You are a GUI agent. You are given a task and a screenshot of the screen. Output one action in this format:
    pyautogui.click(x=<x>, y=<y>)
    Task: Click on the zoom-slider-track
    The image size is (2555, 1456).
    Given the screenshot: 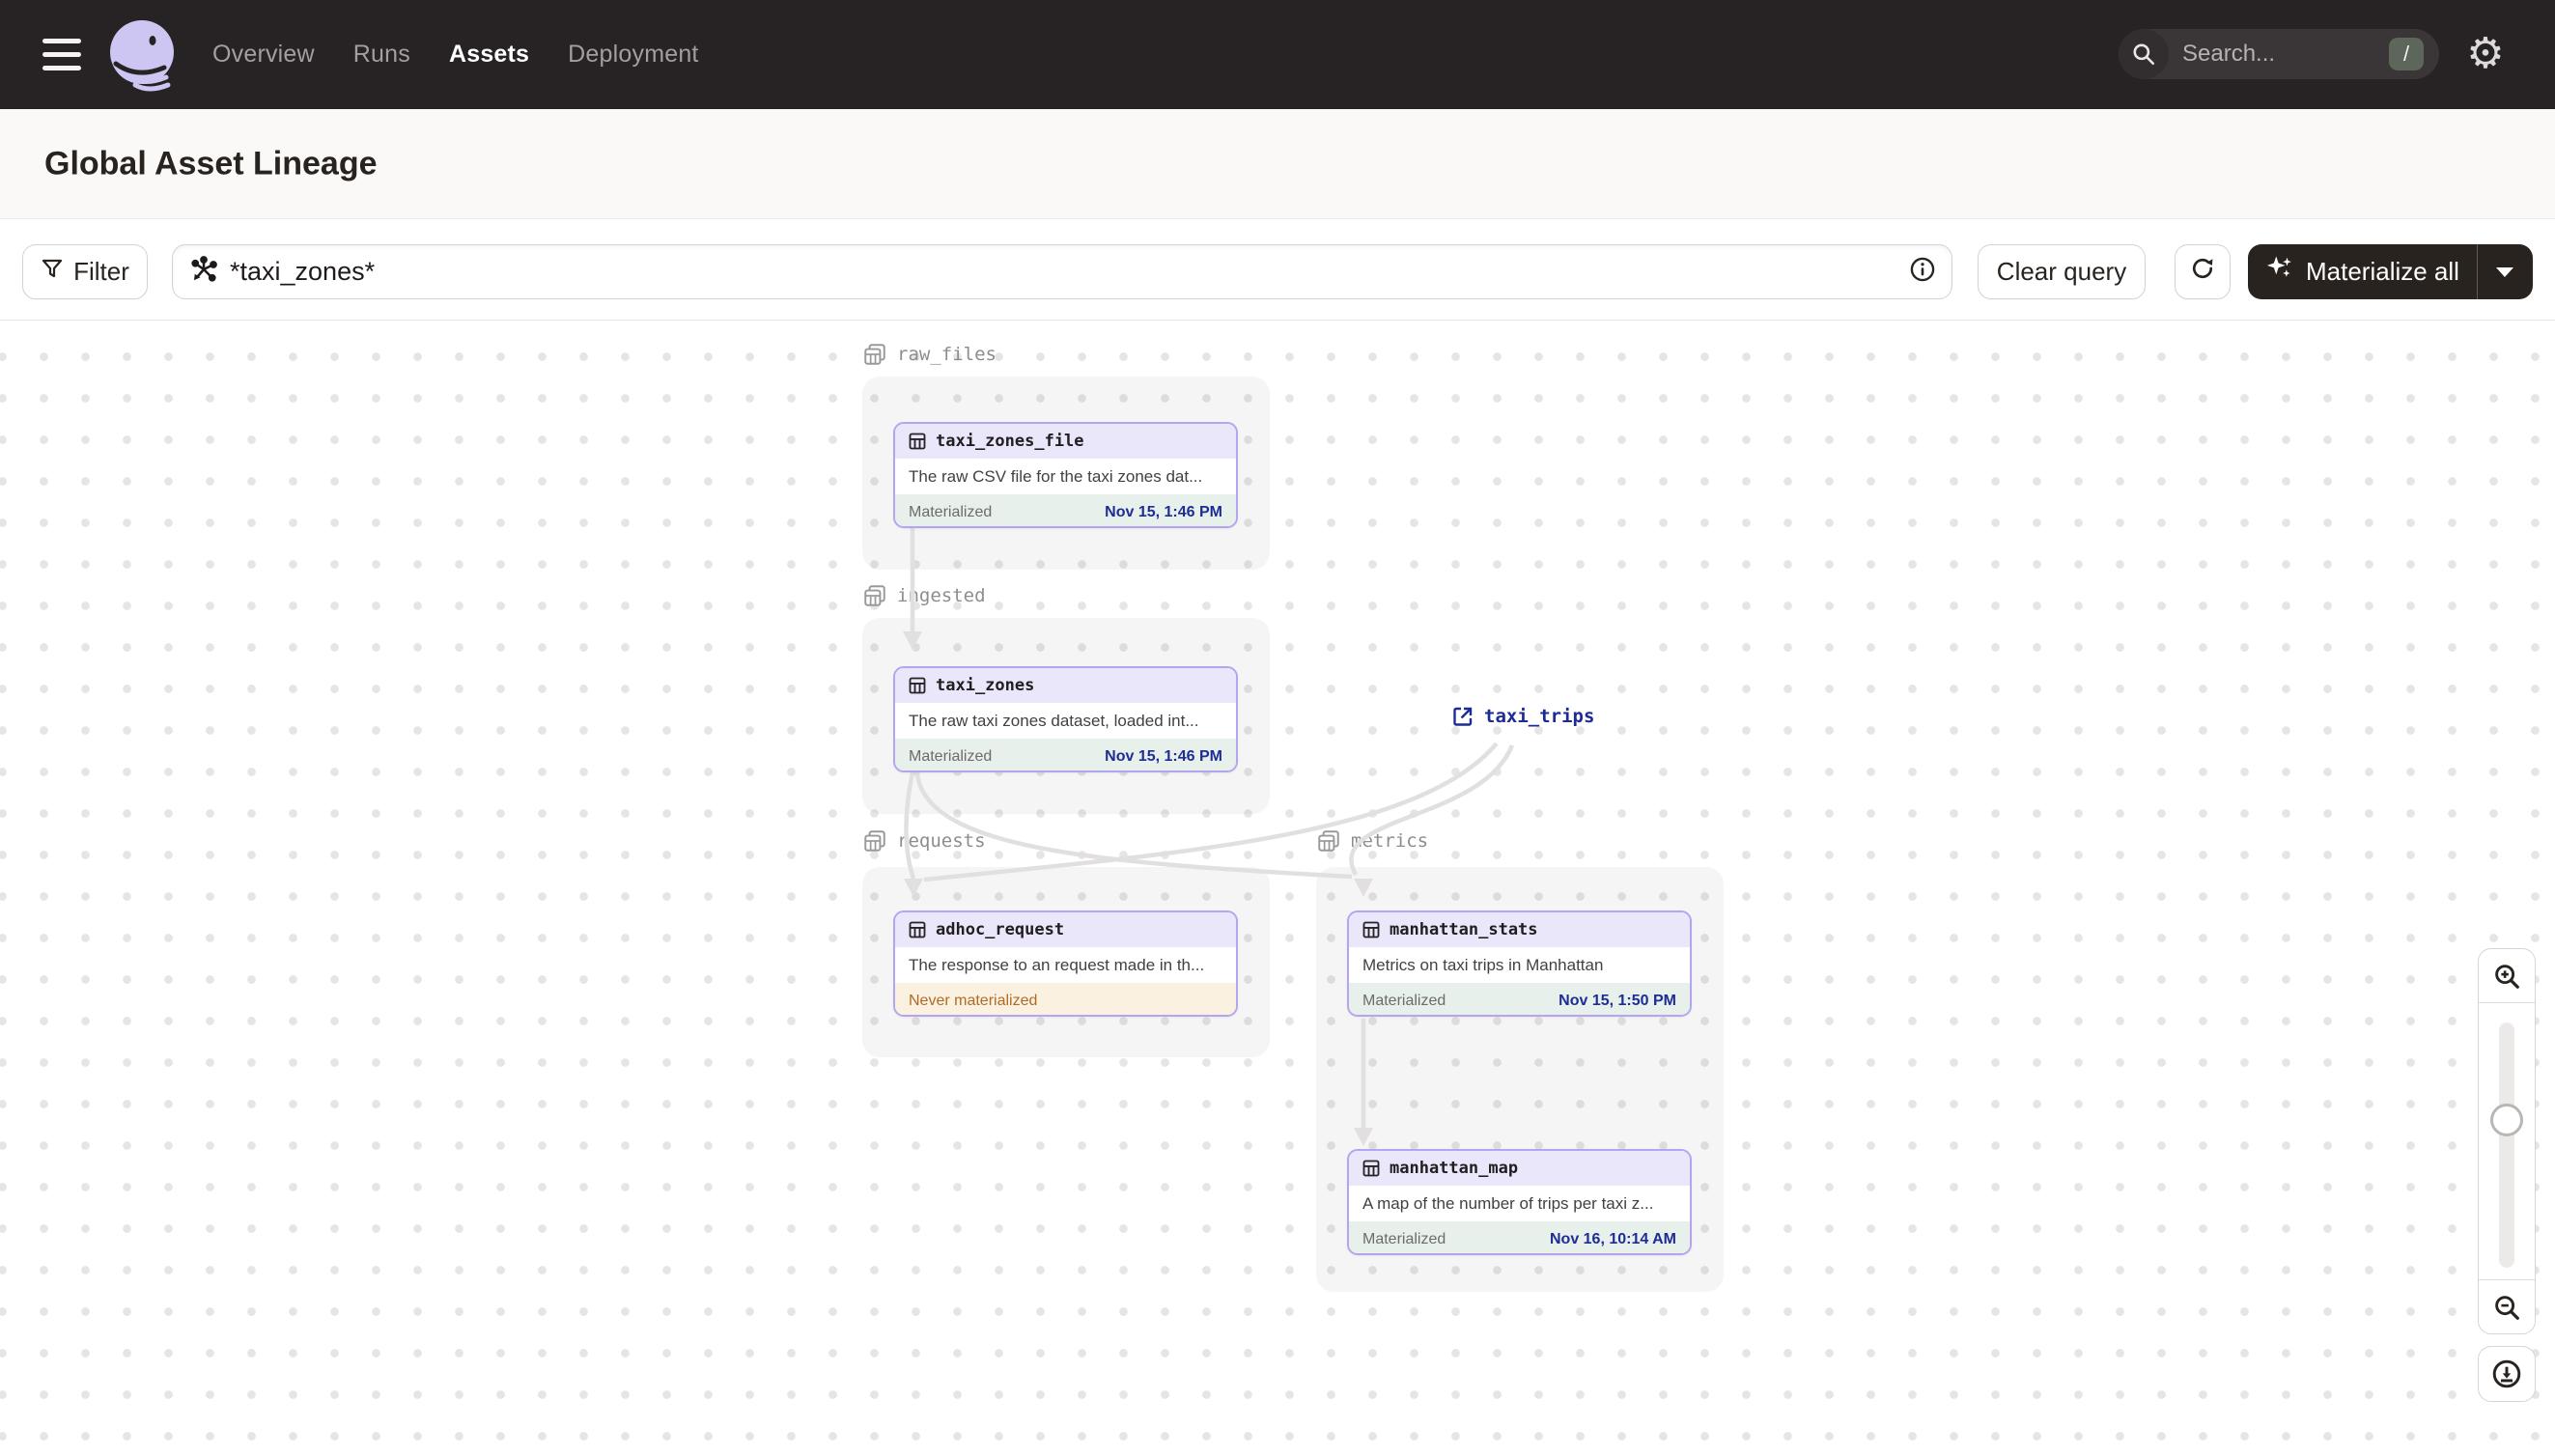 What is the action you would take?
    pyautogui.click(x=2506, y=1145)
    